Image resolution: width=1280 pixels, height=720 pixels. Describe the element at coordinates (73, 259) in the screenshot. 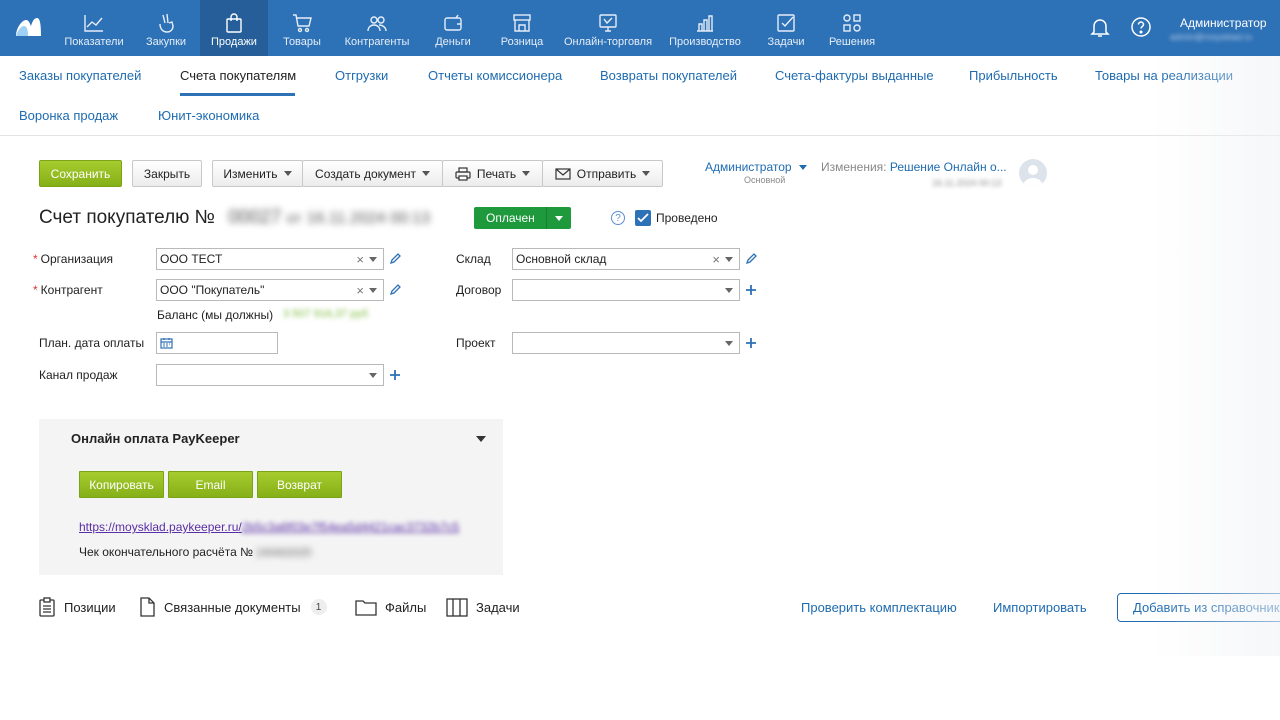

I see `organization-label: * Организация` at that location.